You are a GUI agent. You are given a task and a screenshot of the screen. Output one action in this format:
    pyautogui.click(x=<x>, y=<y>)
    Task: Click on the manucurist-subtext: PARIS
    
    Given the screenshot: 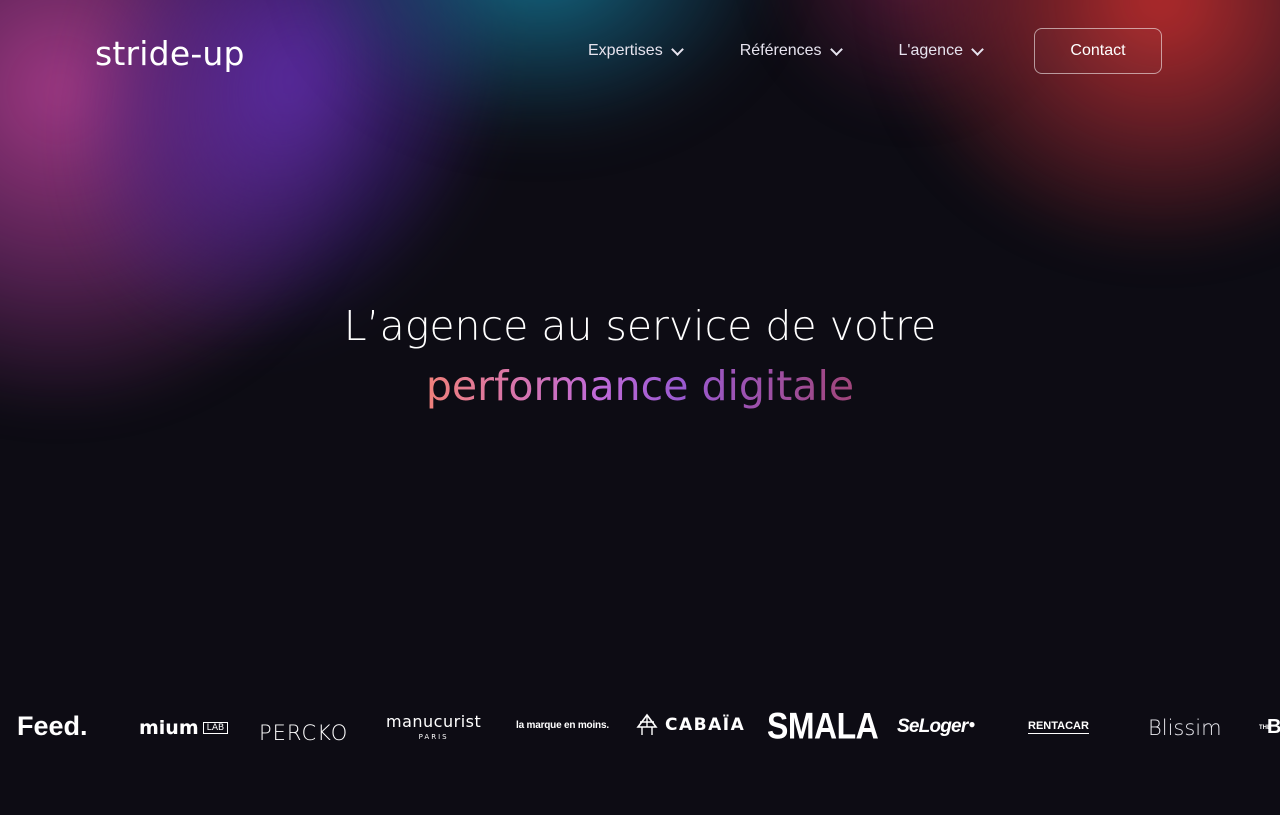 What is the action you would take?
    pyautogui.click(x=433, y=737)
    